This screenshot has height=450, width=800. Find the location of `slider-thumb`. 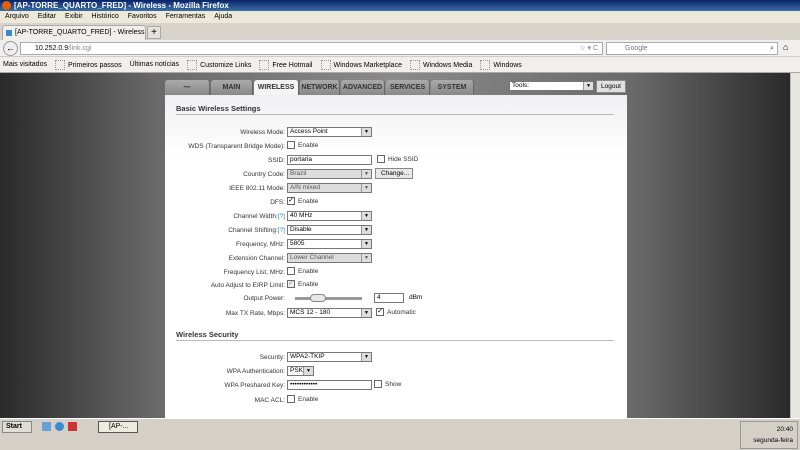

slider-thumb is located at coordinates (318, 298).